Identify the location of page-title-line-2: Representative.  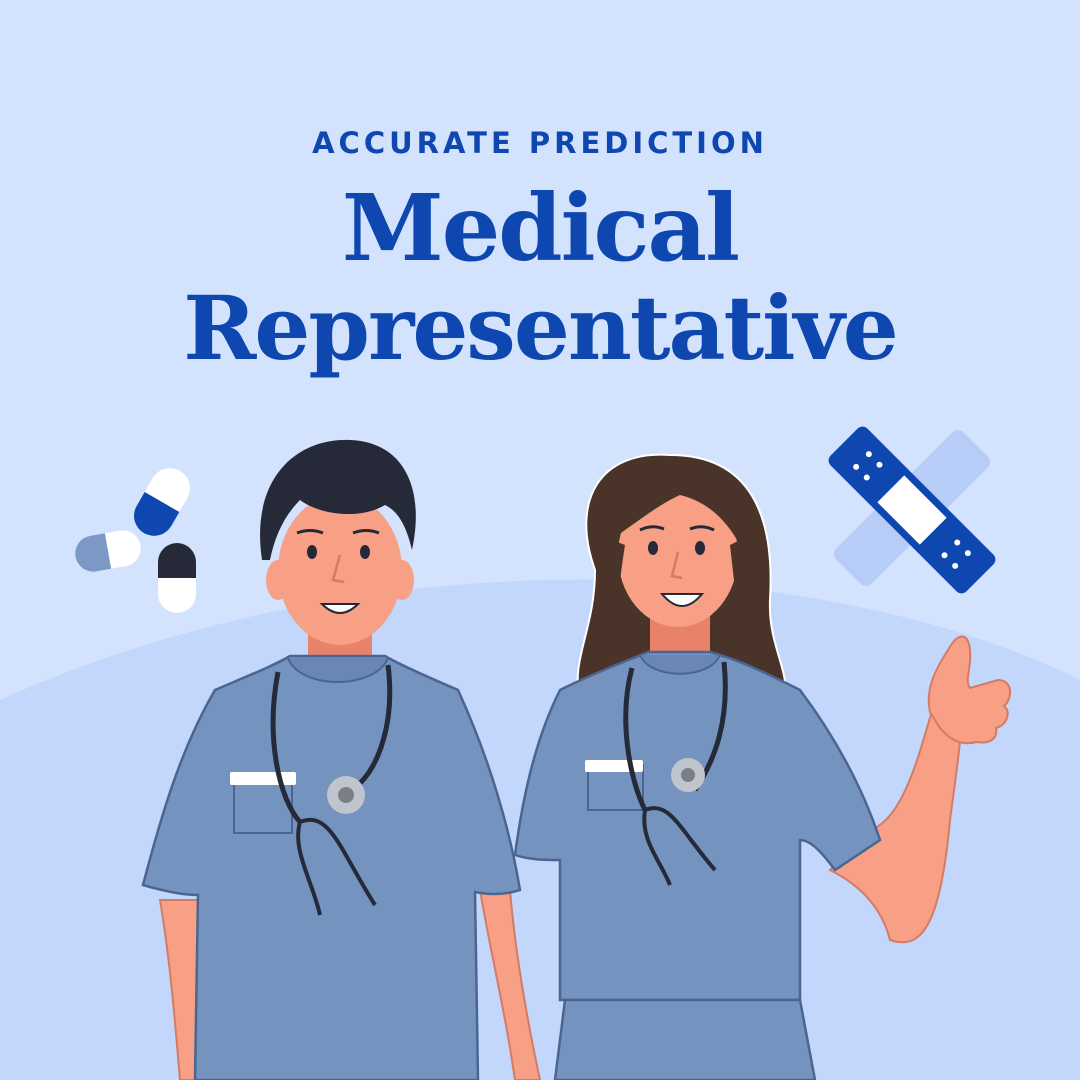
(540, 328).